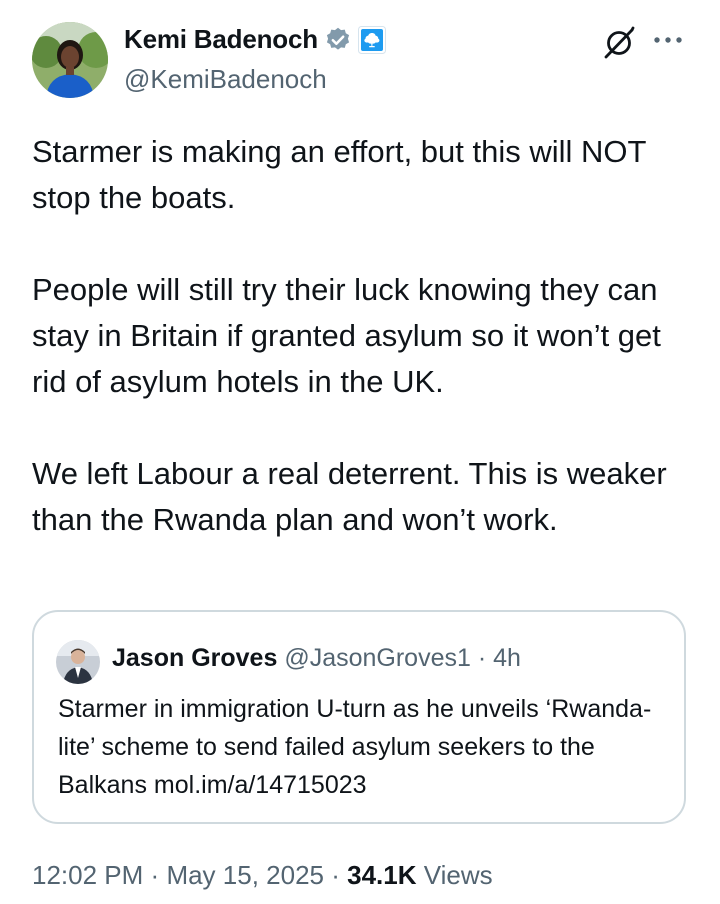 This screenshot has height=904, width=720. I want to click on more-options-icon, so click(668, 42).